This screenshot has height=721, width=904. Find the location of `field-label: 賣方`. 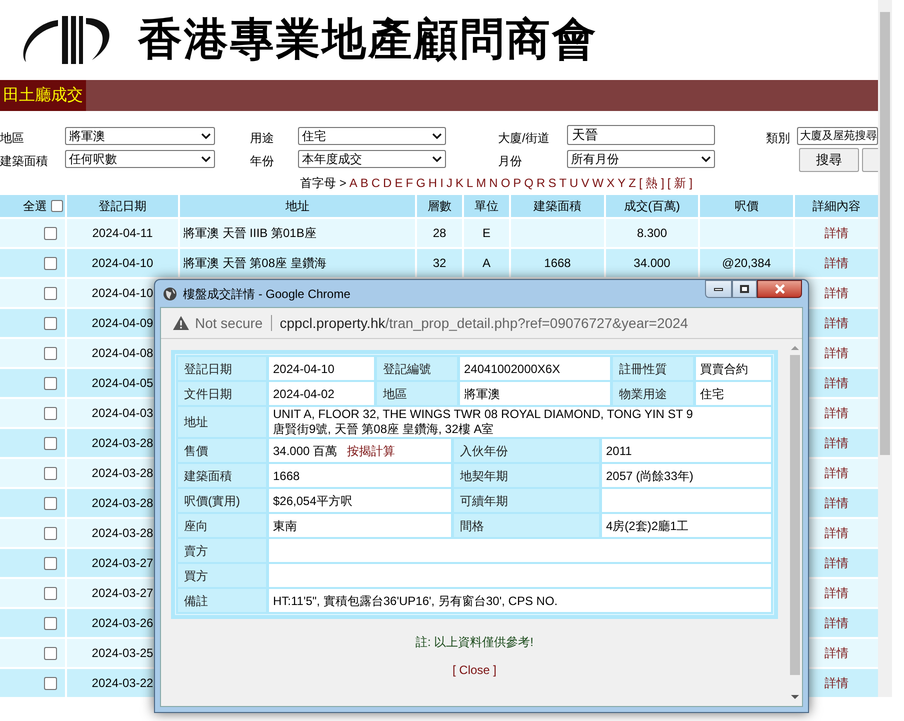

field-label: 賣方 is located at coordinates (222, 550).